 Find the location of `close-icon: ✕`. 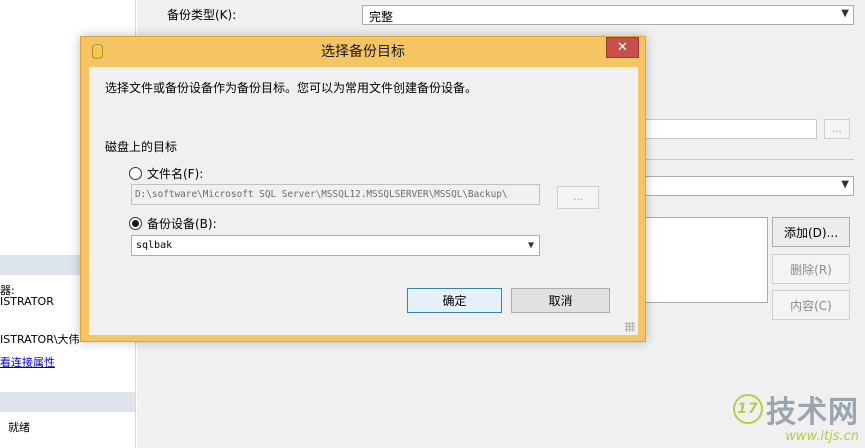

close-icon: ✕ is located at coordinates (622, 47).